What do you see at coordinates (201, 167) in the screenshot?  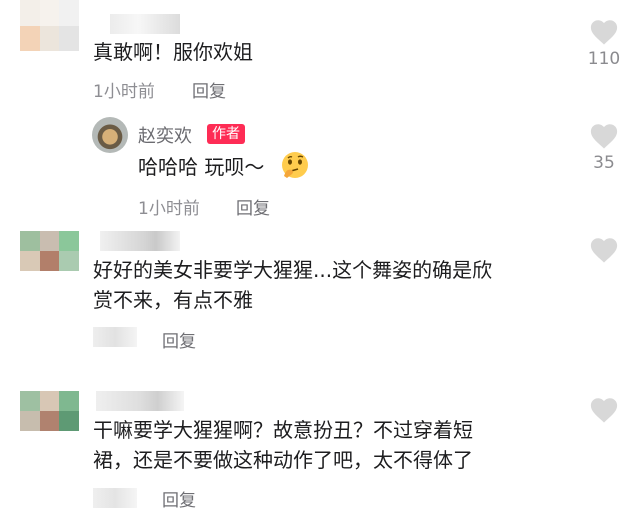 I see `reply-text: 哈哈哈 玩呗～` at bounding box center [201, 167].